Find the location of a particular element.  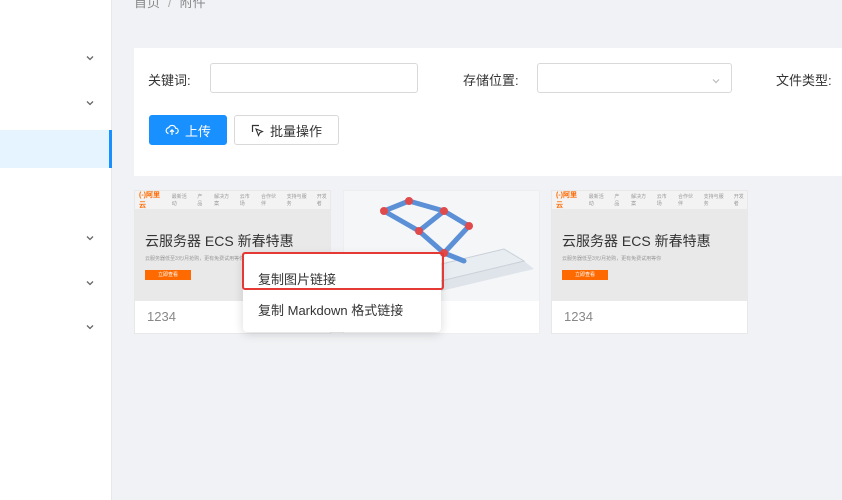

upload-button: 上传 is located at coordinates (188, 130).